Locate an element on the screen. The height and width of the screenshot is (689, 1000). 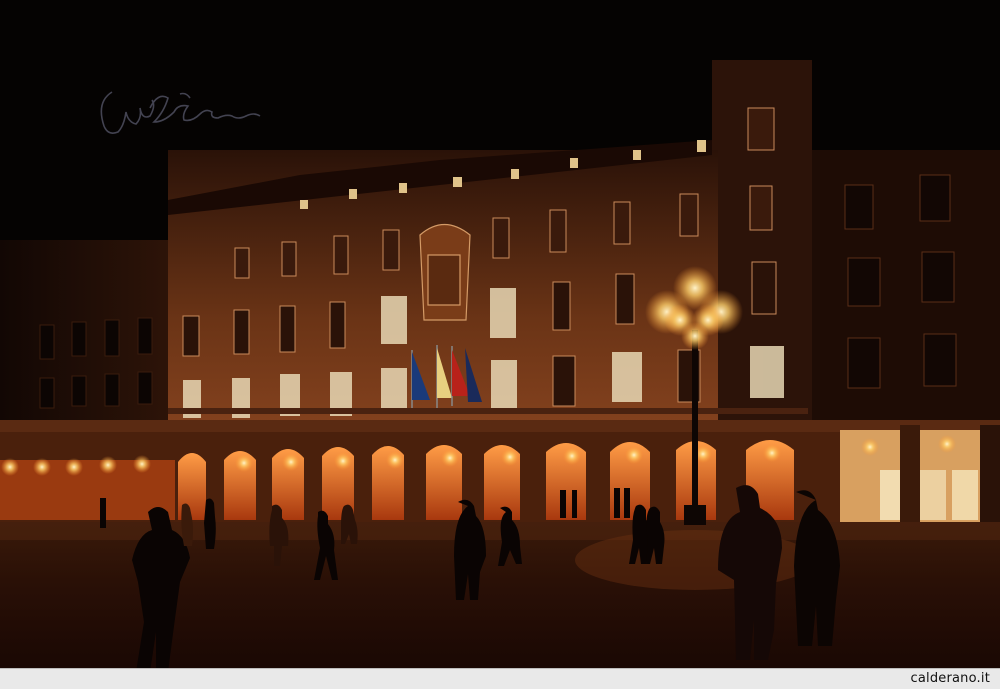
balcony-rail is located at coordinates (488, 411).